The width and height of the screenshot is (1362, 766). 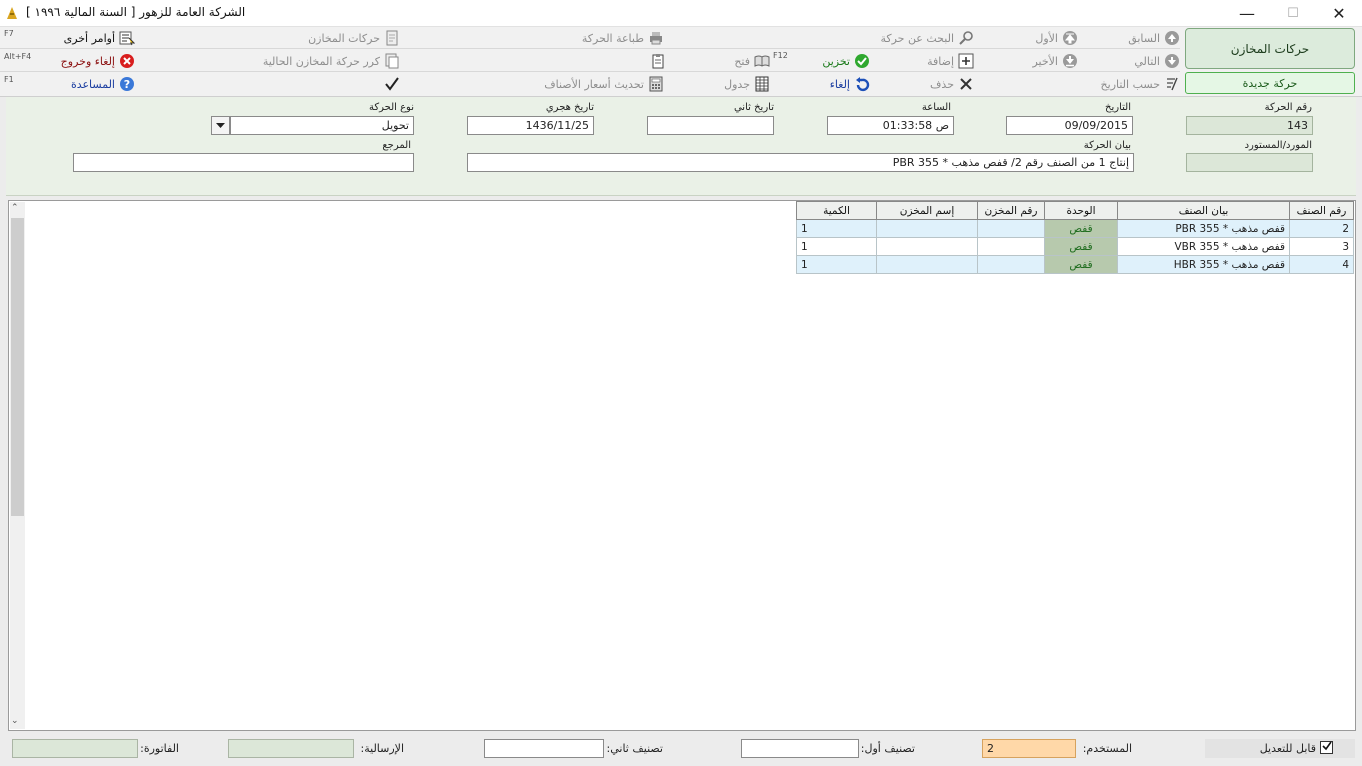 I want to click on table-row: 2 قفص مذهب * 355 PBR قفص 1, so click(x=1075, y=228).